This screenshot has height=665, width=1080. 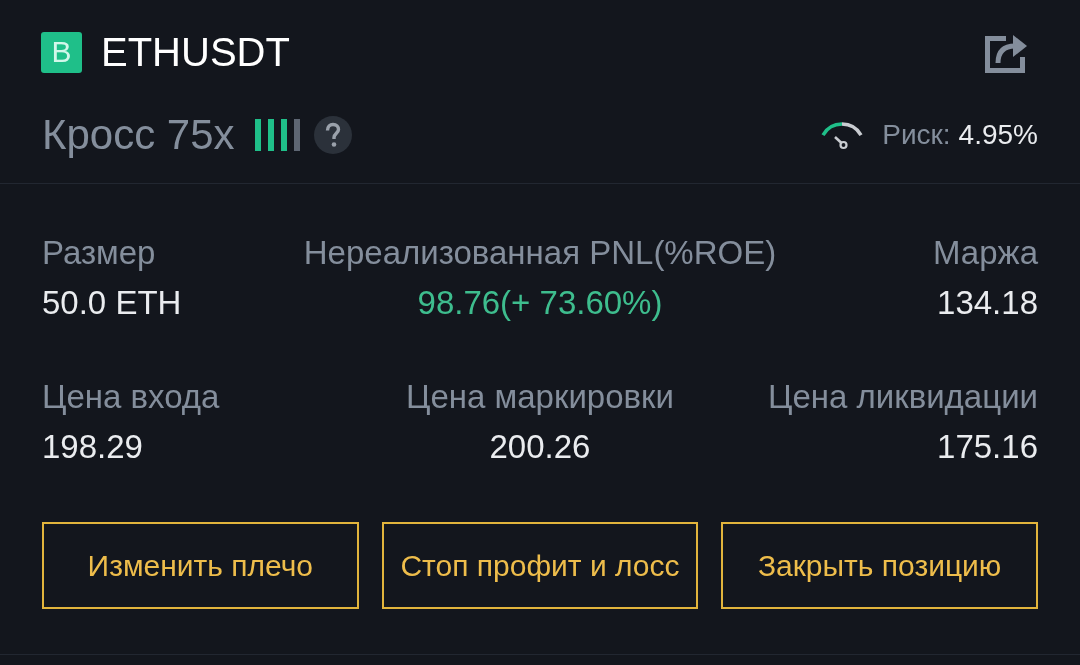 What do you see at coordinates (92, 447) in the screenshot?
I see `stat-value: 198.29` at bounding box center [92, 447].